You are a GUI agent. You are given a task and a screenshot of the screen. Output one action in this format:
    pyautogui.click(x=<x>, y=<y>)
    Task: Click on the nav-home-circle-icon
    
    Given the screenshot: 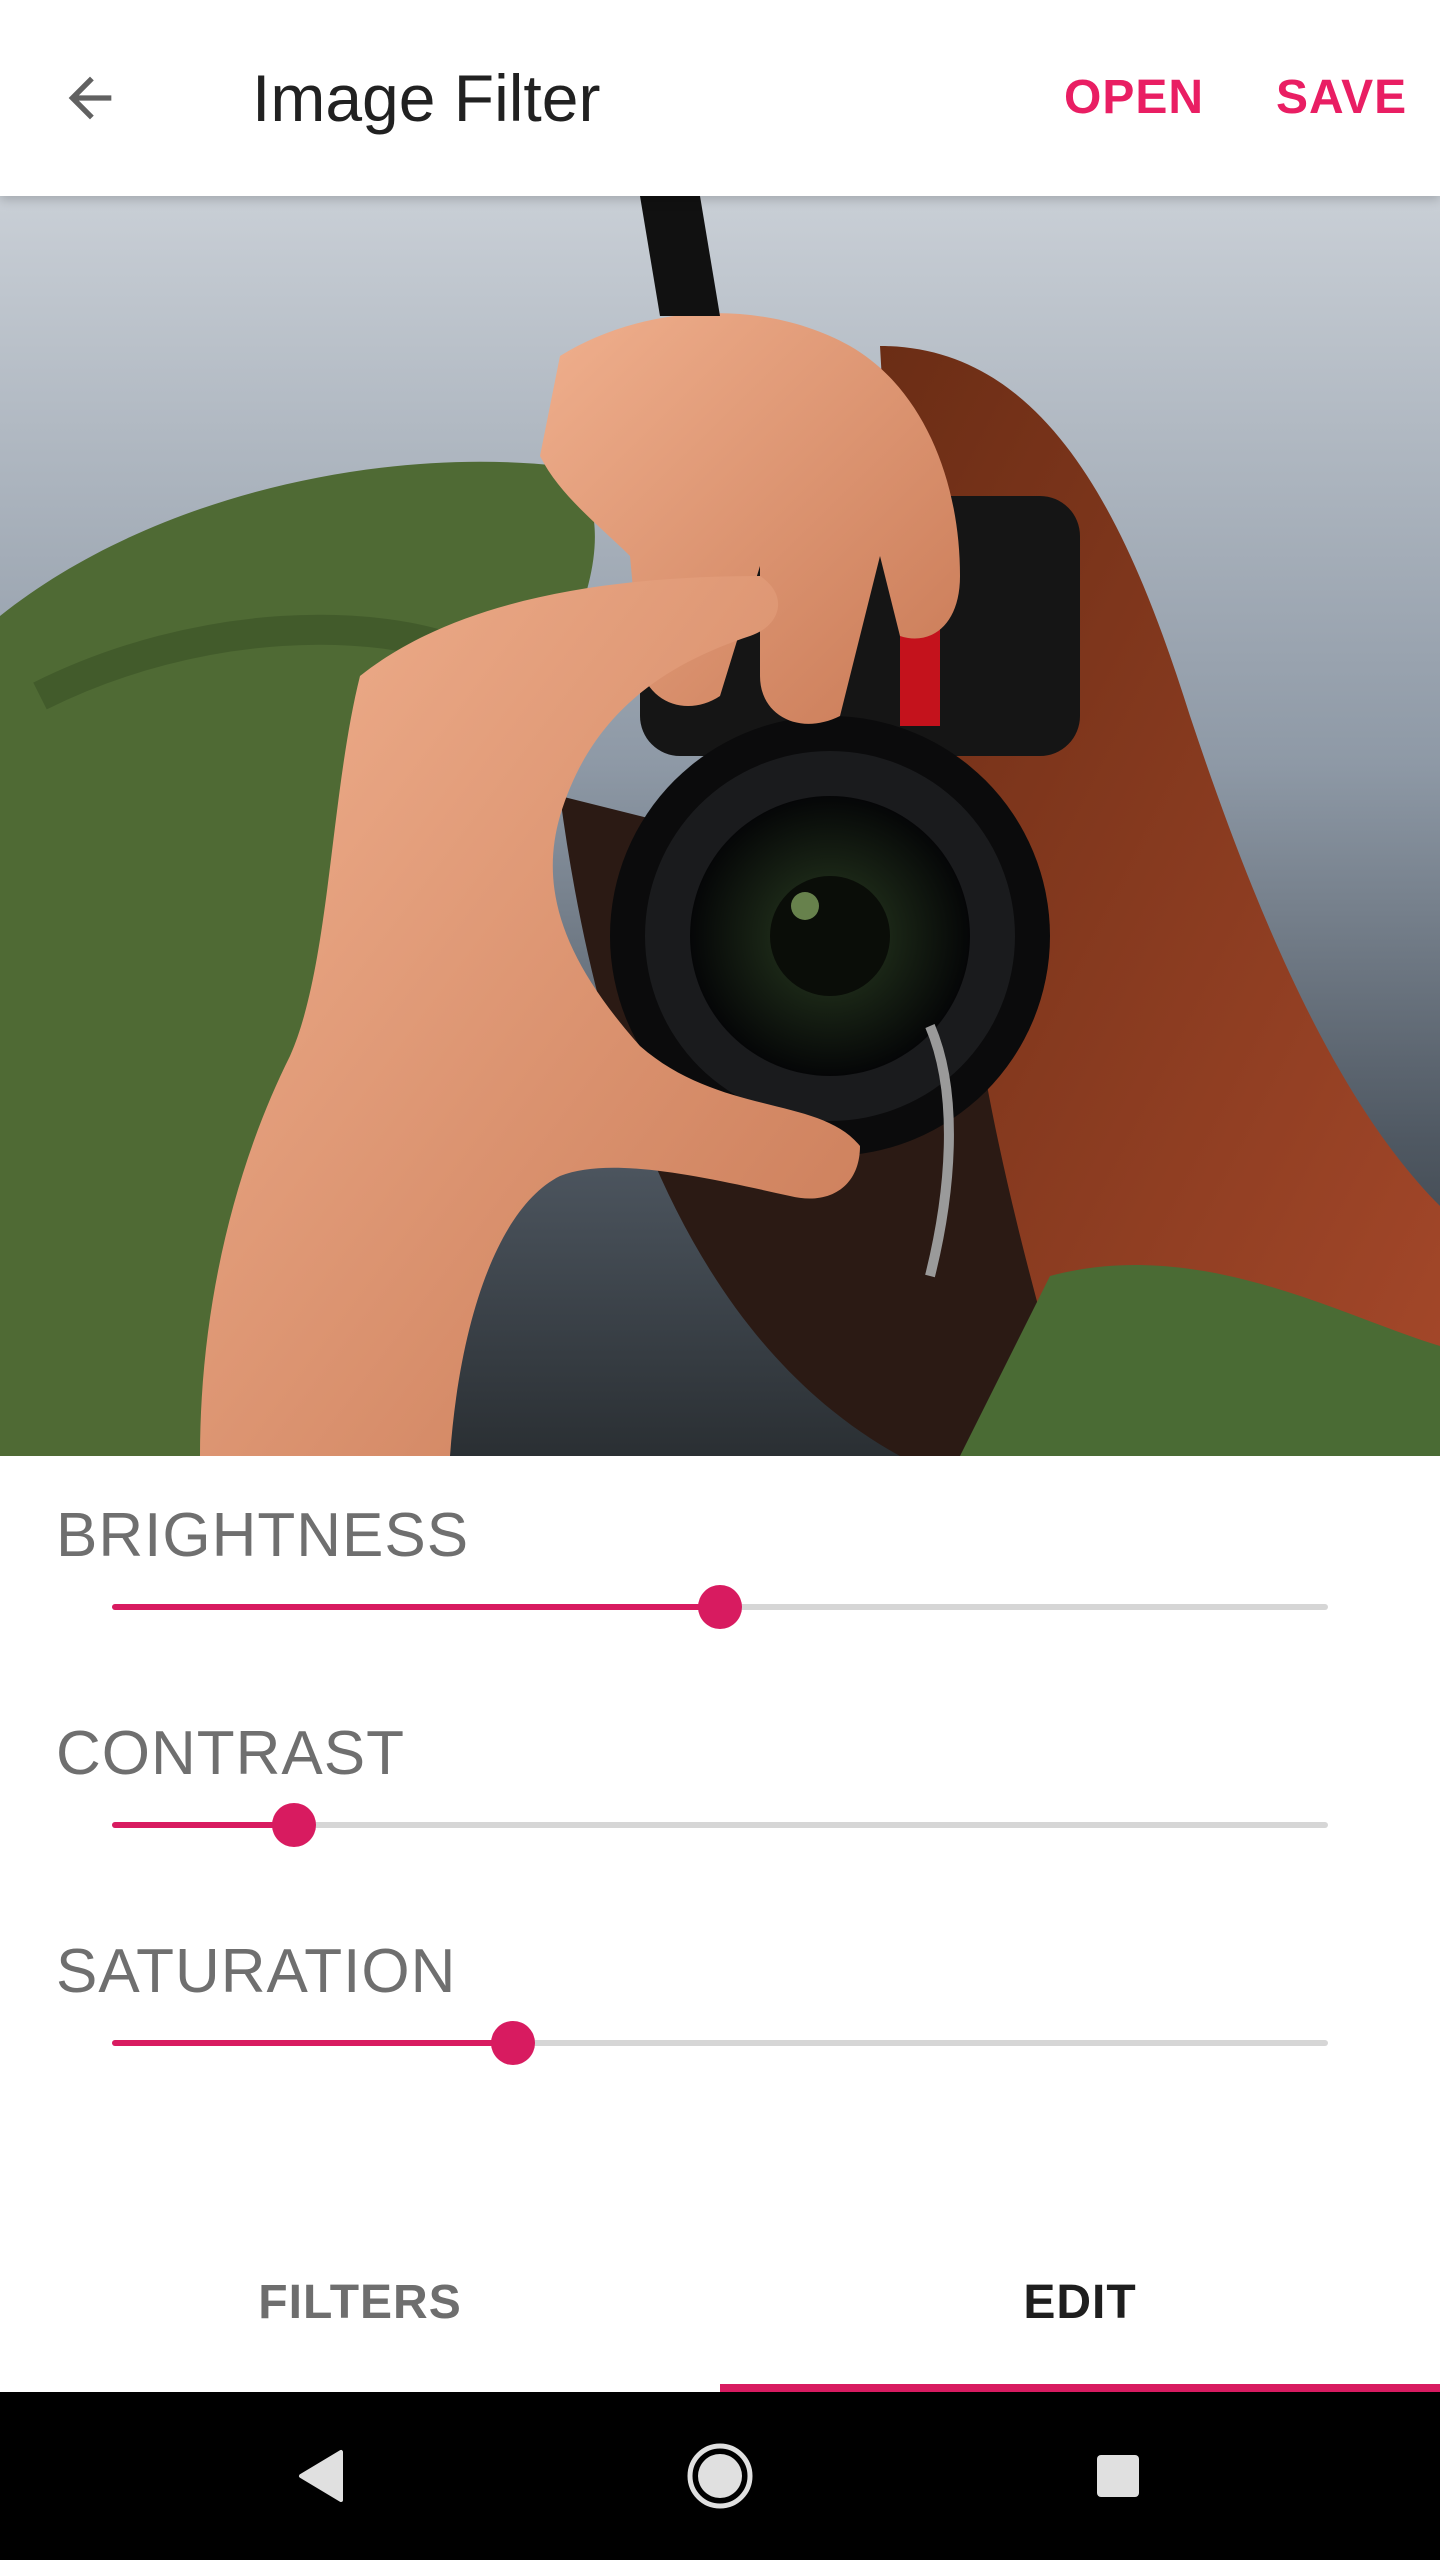 What is the action you would take?
    pyautogui.click(x=720, y=2476)
    